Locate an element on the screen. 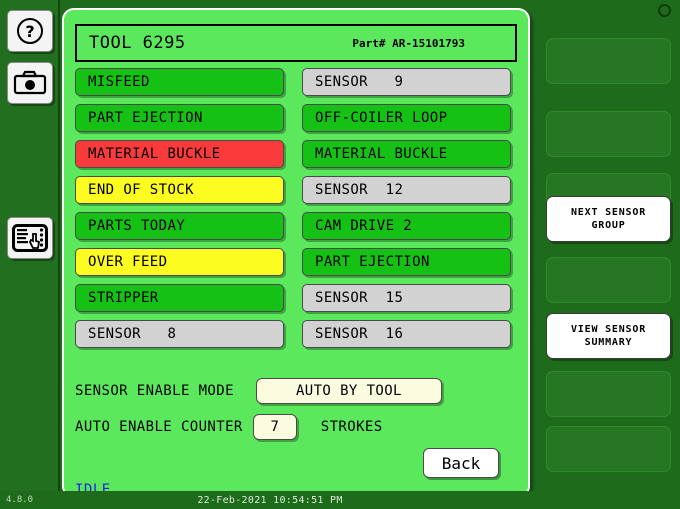 This screenshot has width=680, height=509. sensor-button: PARTS TODAY is located at coordinates (179, 226).